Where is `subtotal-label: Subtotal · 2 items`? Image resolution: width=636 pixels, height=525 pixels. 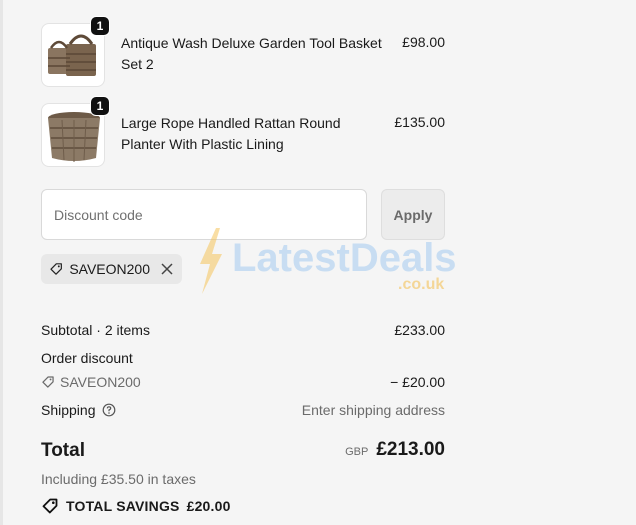
subtotal-label: Subtotal · 2 items is located at coordinates (95, 330).